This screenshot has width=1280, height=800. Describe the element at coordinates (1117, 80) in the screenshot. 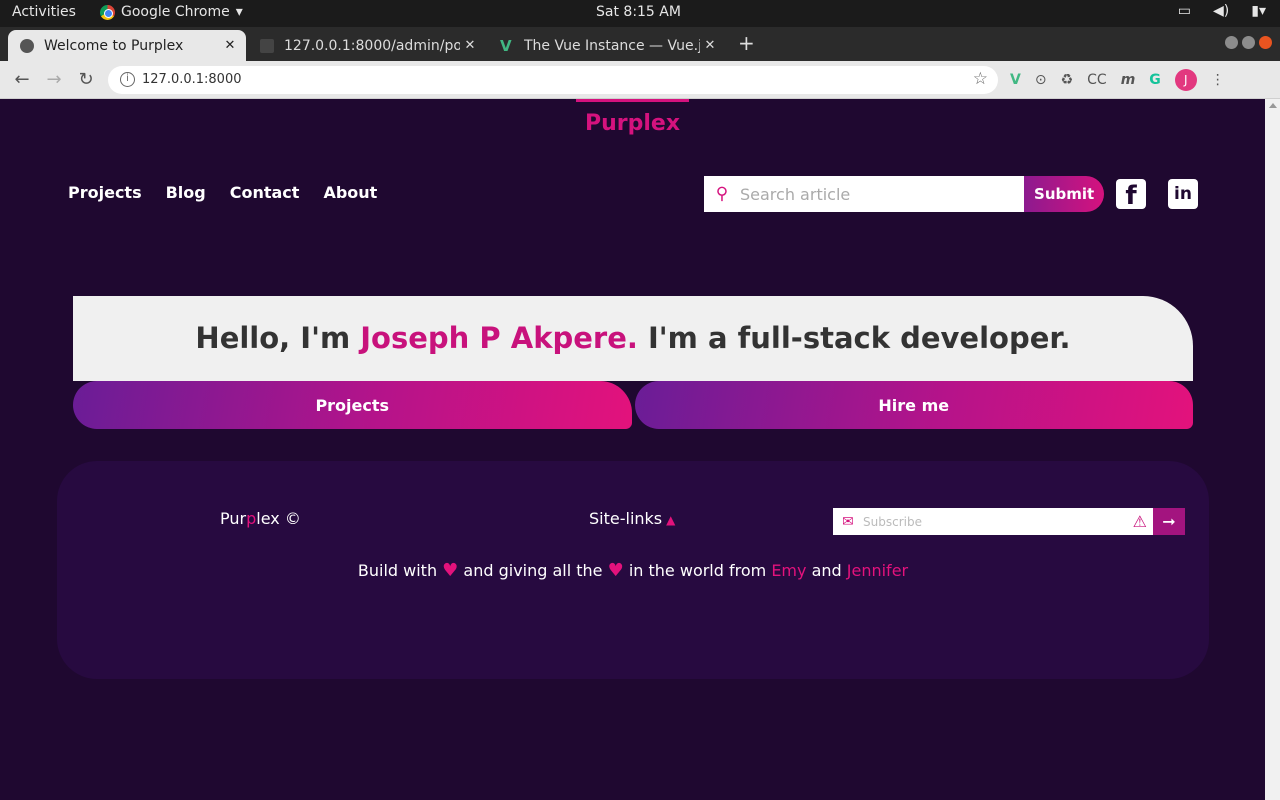

I see `extensions-area: V ⊙ ♻ CC m G J ⋮` at that location.